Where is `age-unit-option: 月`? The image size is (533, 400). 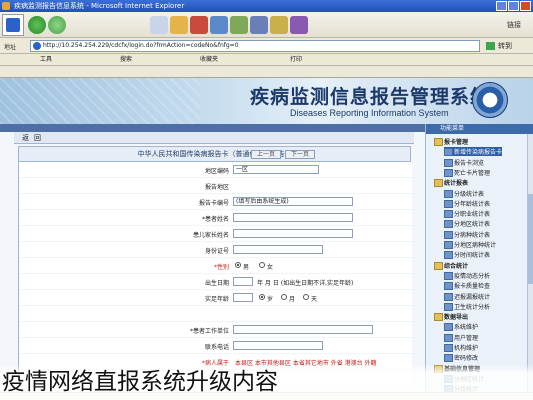
age-unit-option: 月 is located at coordinates (292, 299).